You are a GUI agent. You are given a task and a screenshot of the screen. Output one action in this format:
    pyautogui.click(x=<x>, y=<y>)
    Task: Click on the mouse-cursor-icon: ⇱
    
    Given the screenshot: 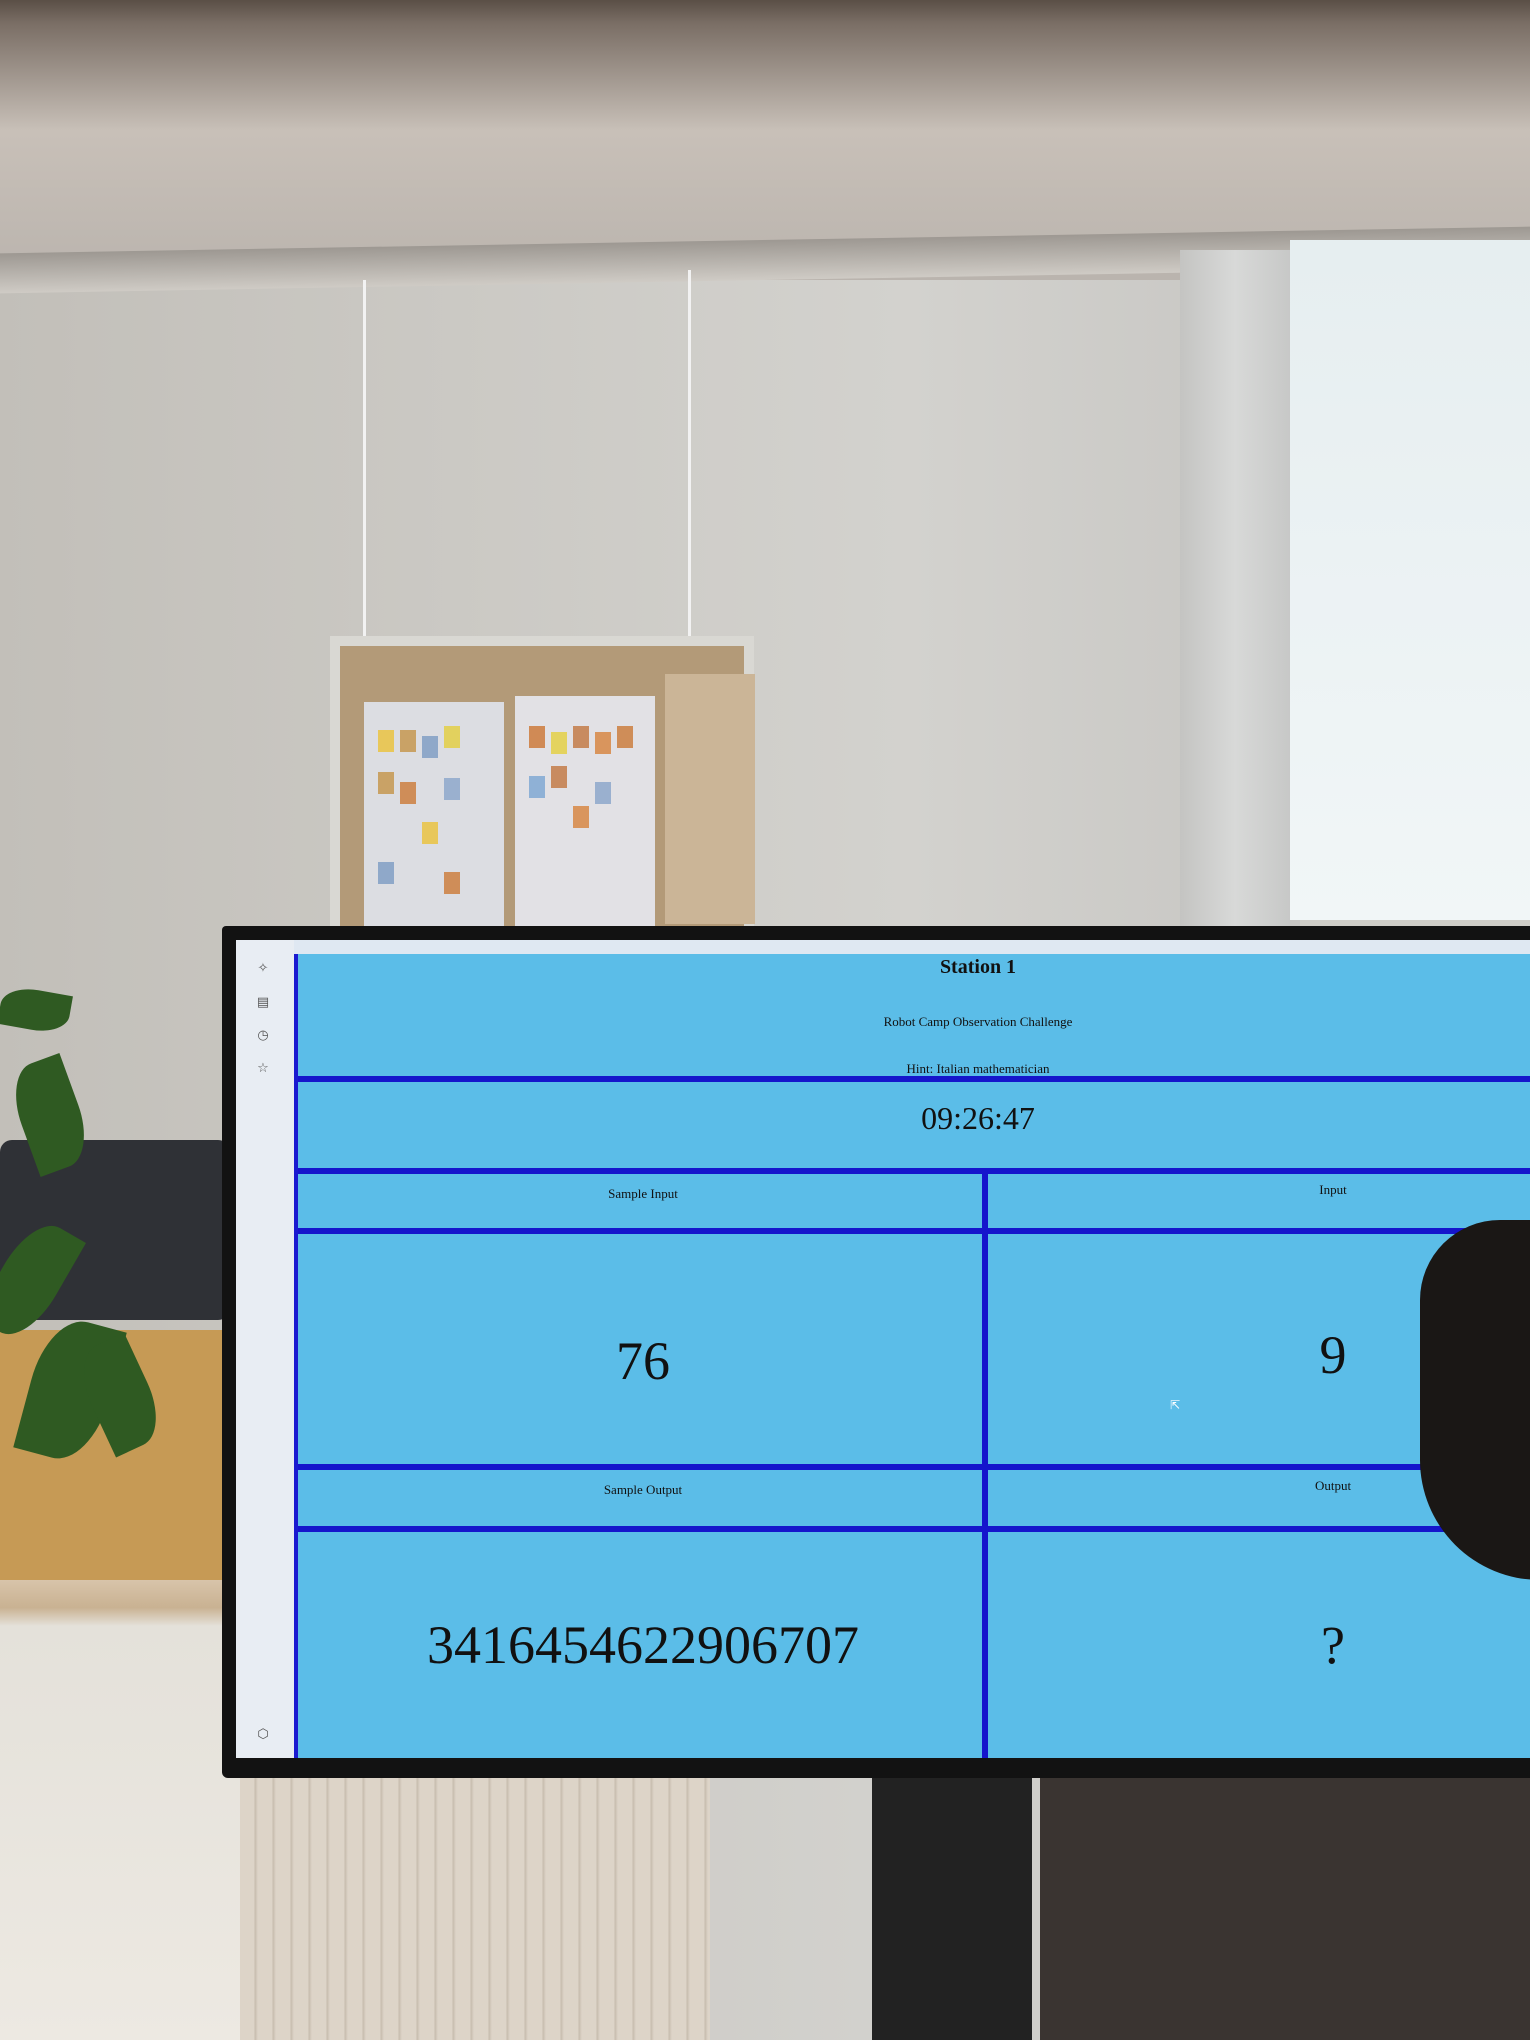 What is the action you would take?
    pyautogui.click(x=1175, y=1405)
    